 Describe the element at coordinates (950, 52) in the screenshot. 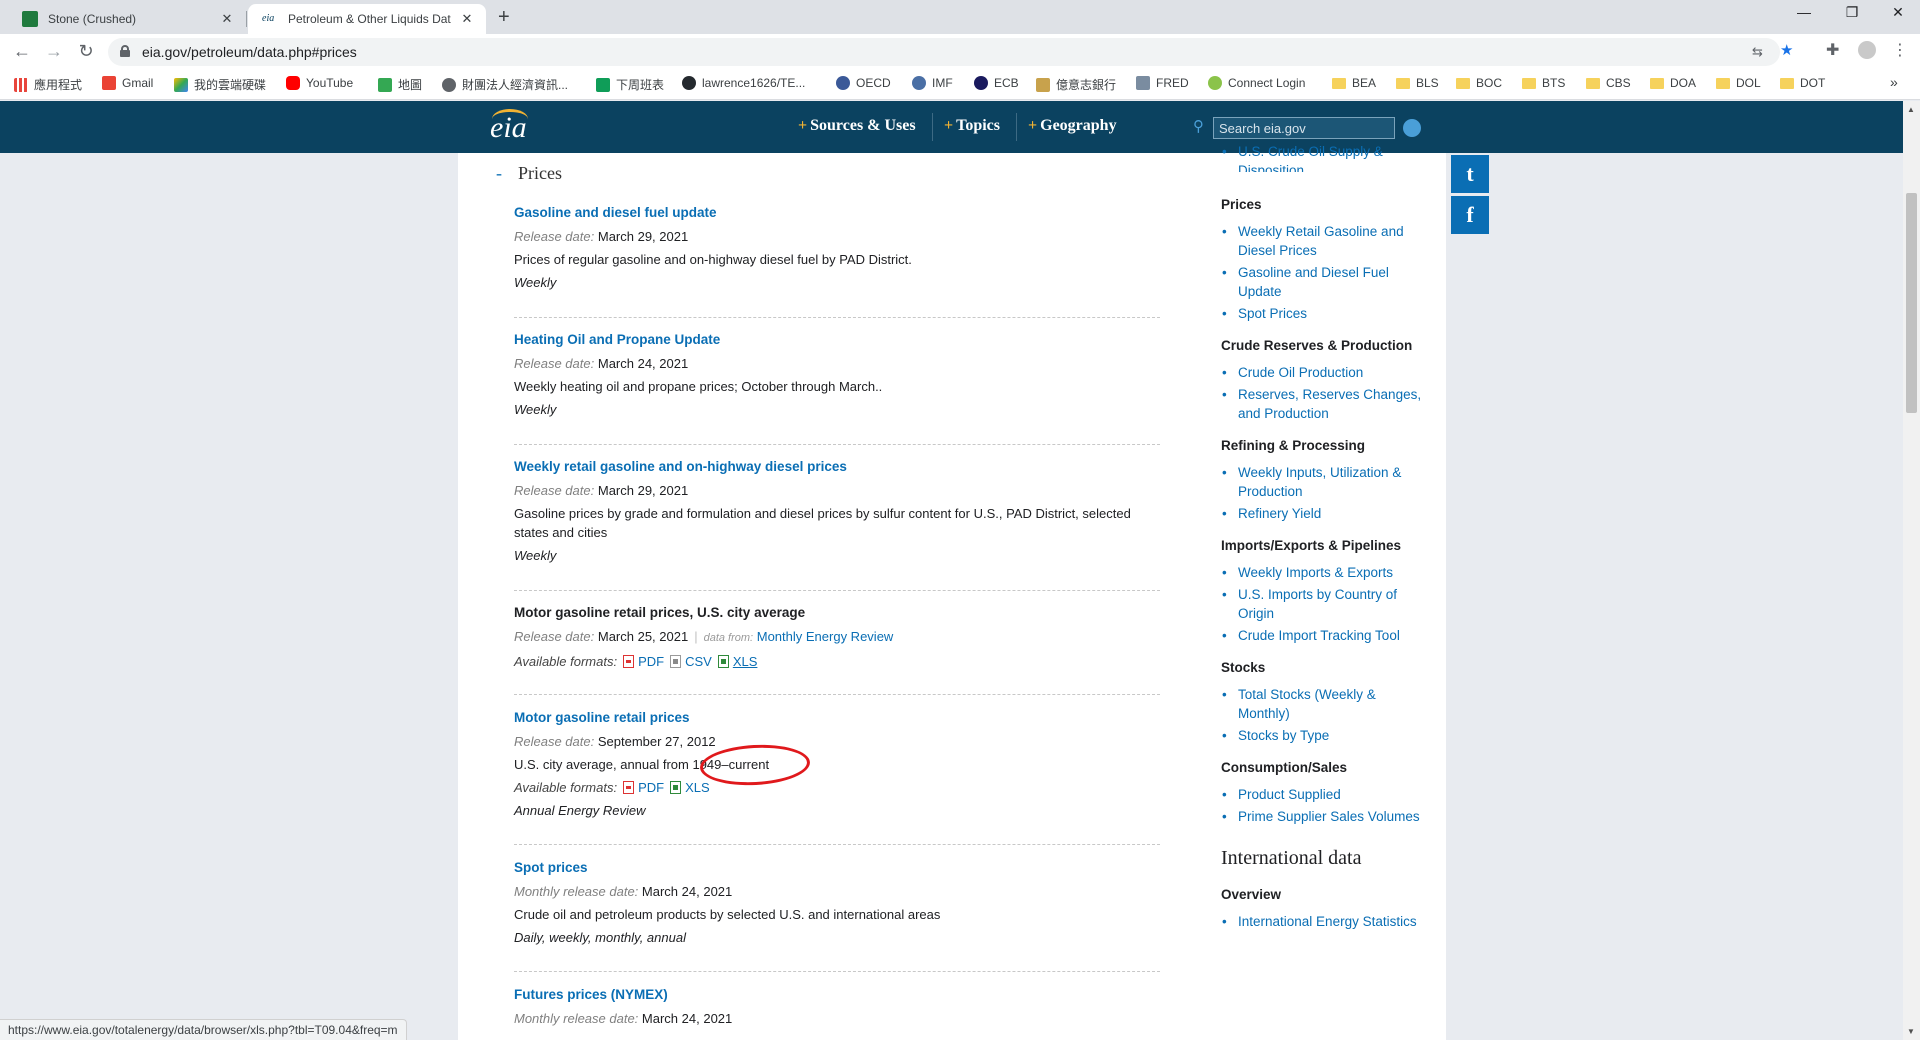

I see `address-bar: eia.gov/petroleum/data.php#prices ⇆ ★` at that location.